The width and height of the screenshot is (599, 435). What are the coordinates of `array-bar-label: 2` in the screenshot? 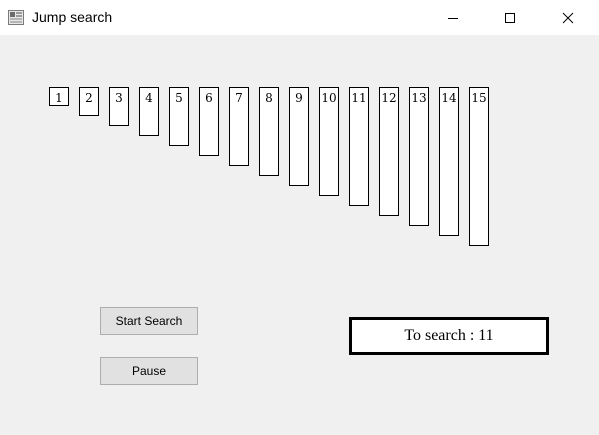 It's located at (89, 98).